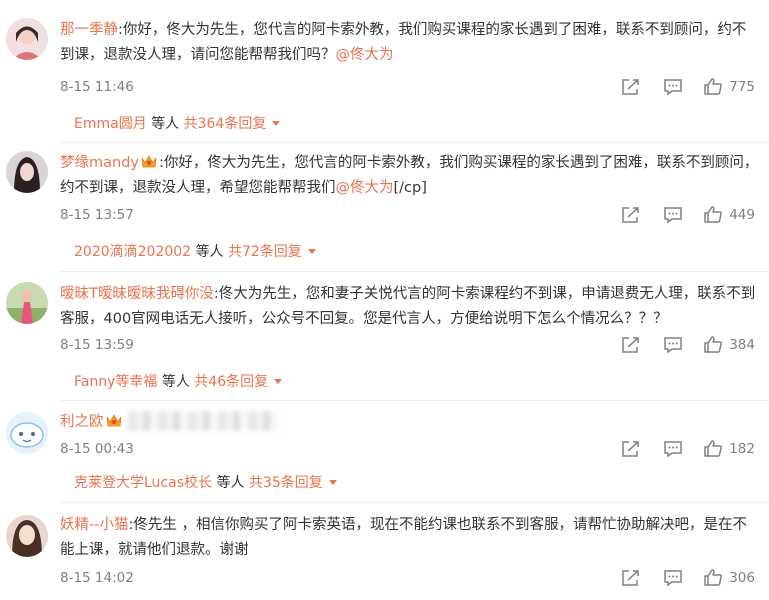 This screenshot has width=769, height=600. I want to click on comment-text: 利之欧, so click(410, 422).